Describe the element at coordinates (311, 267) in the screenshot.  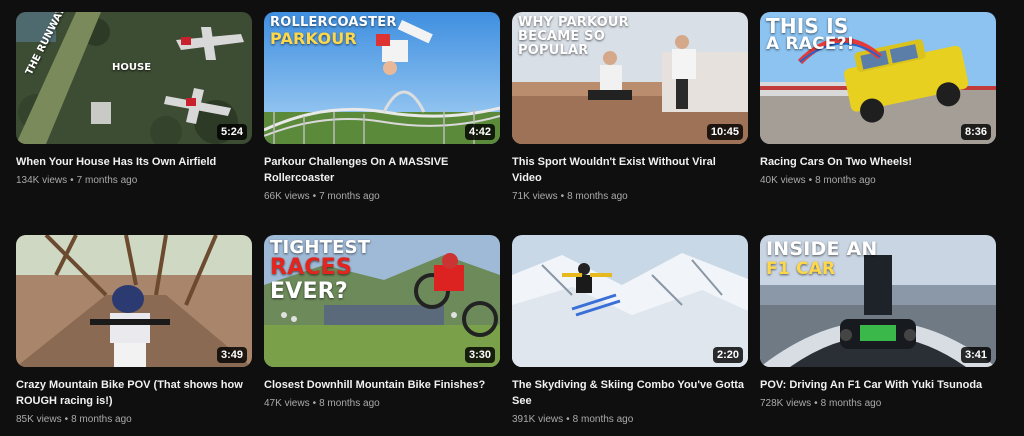
I see `thumb-text-line2: RACES` at that location.